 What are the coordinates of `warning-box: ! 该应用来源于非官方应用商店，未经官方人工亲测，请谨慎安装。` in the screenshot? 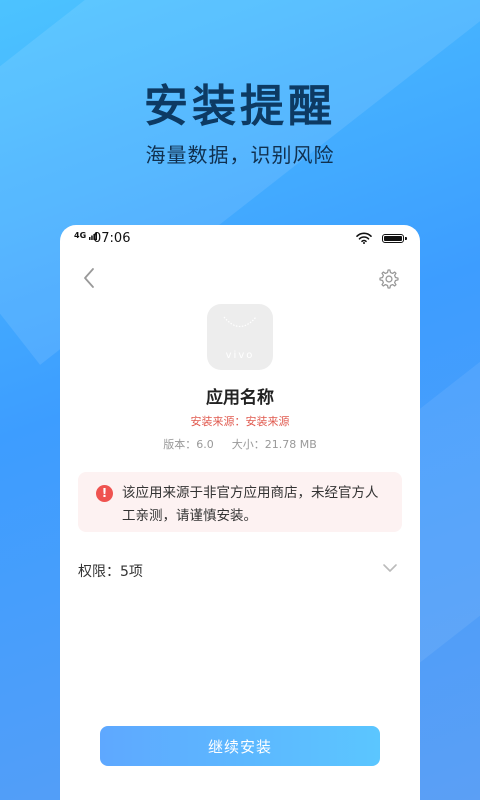 It's located at (240, 502).